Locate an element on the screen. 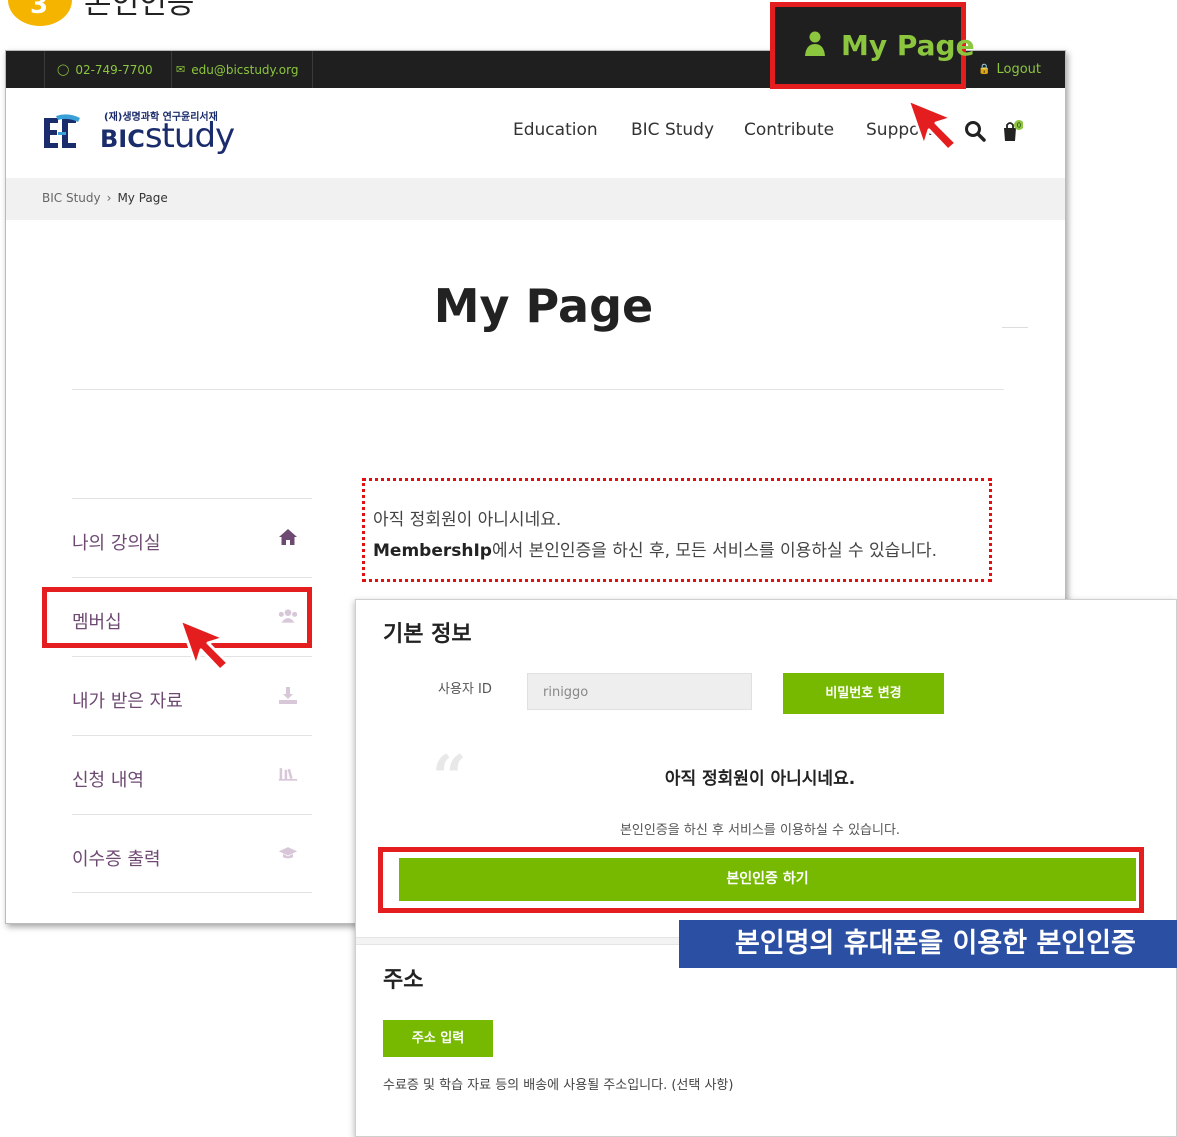 The image size is (1177, 1137). email-contact: ✉ edu@bicstudy.org is located at coordinates (238, 69).